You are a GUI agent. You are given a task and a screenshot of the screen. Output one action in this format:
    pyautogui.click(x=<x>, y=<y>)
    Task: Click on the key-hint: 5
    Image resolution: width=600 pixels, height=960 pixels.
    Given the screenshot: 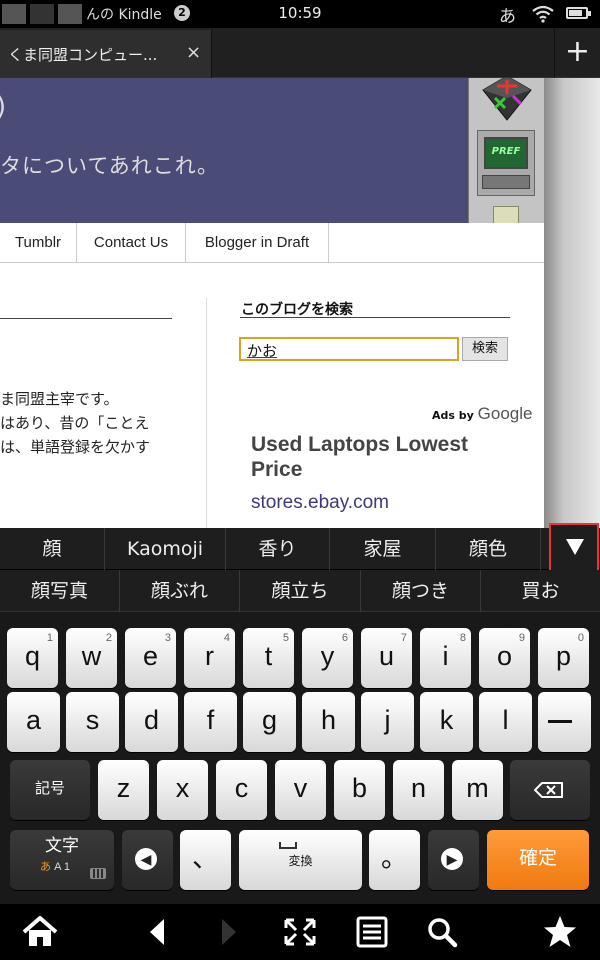 What is the action you would take?
    pyautogui.click(x=285, y=638)
    